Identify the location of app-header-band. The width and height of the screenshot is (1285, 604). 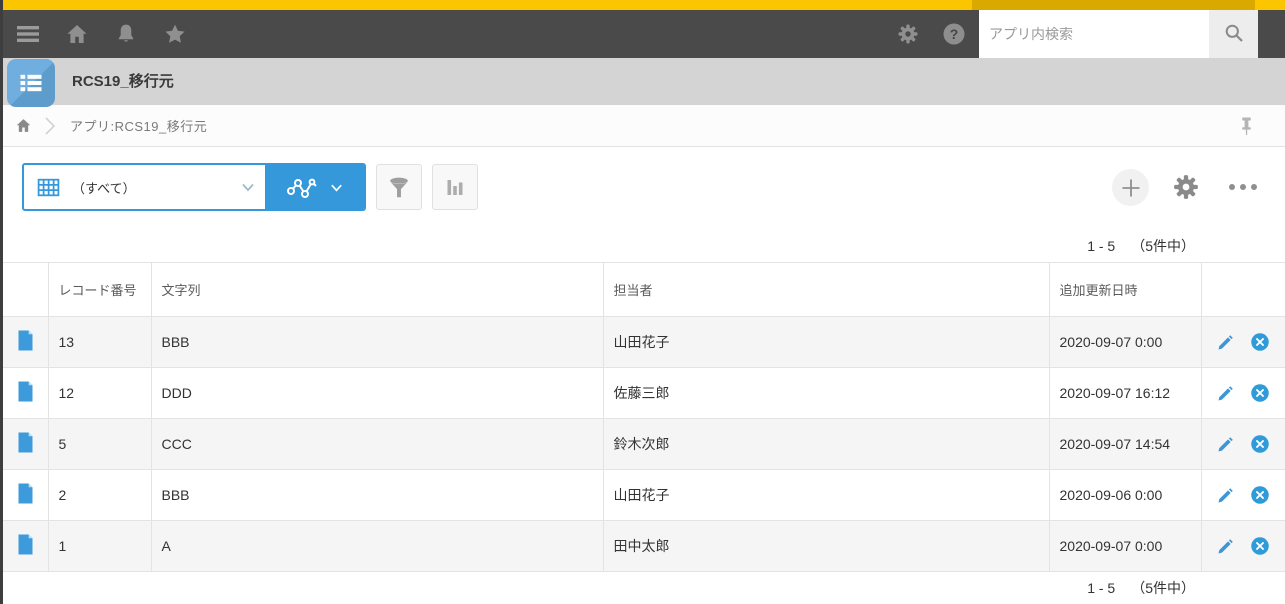
(644, 81).